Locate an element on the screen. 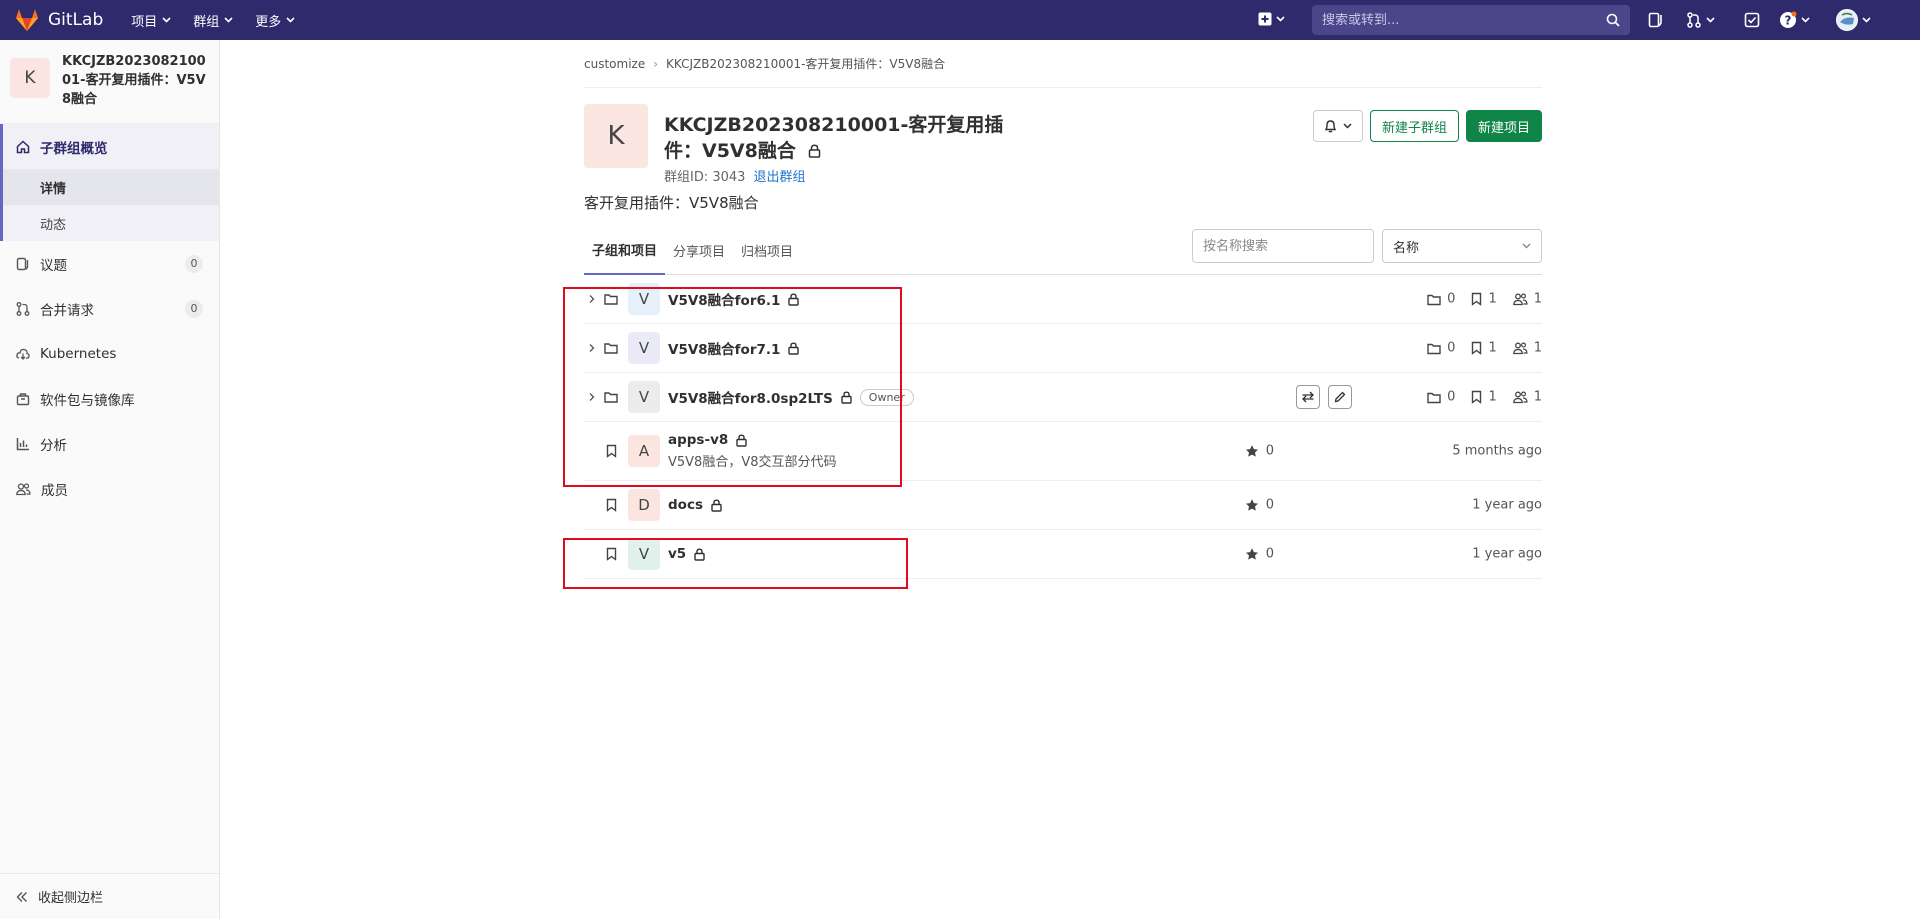 The width and height of the screenshot is (1920, 919). list-item-subgroup: V V5V8融合for6.1 0 1 1 is located at coordinates (1063, 299).